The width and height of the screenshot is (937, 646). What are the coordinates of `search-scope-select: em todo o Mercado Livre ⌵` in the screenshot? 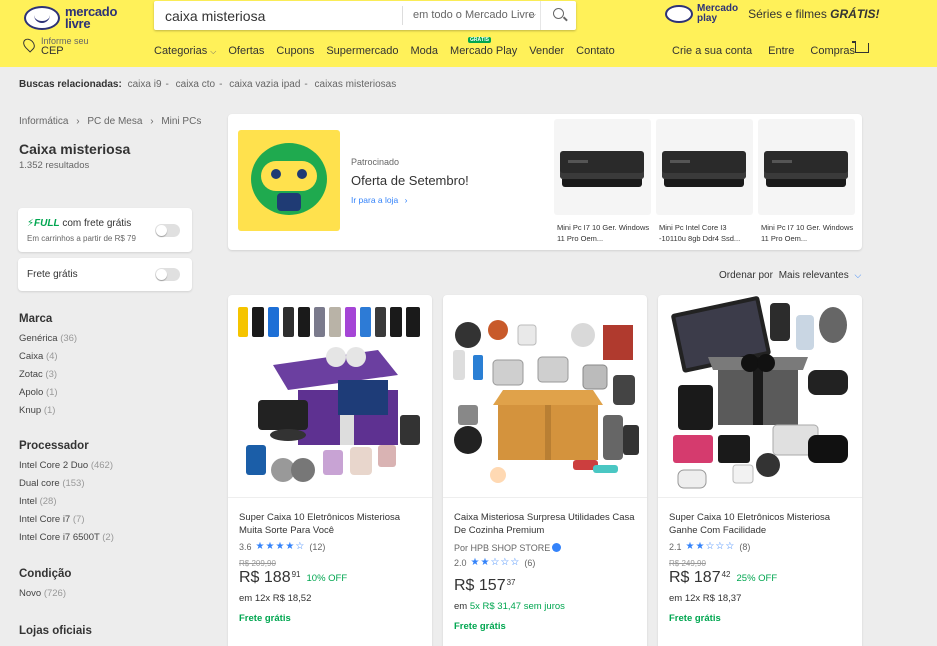 It's located at (472, 15).